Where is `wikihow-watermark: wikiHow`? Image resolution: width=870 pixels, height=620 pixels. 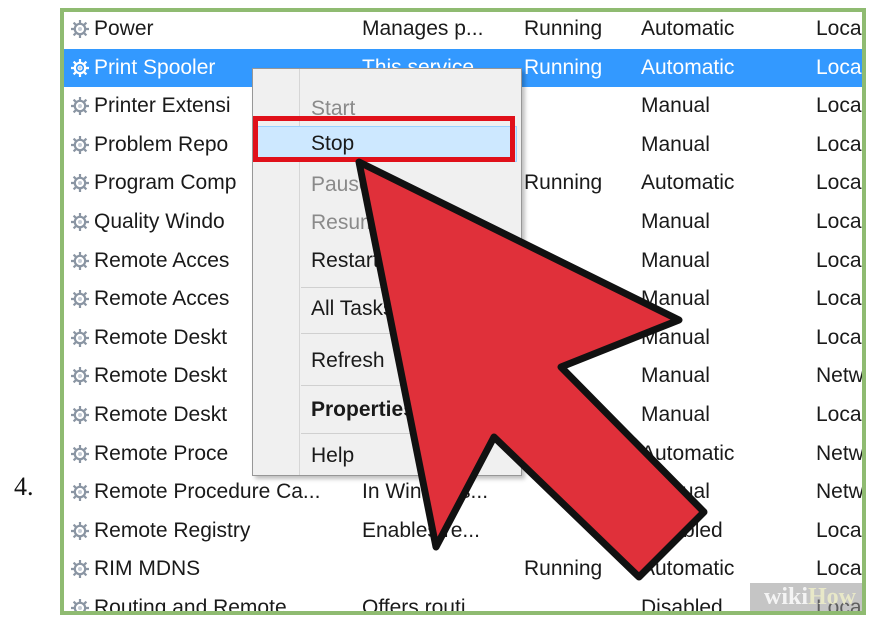
wikihow-watermark: wikiHow is located at coordinates (805, 597).